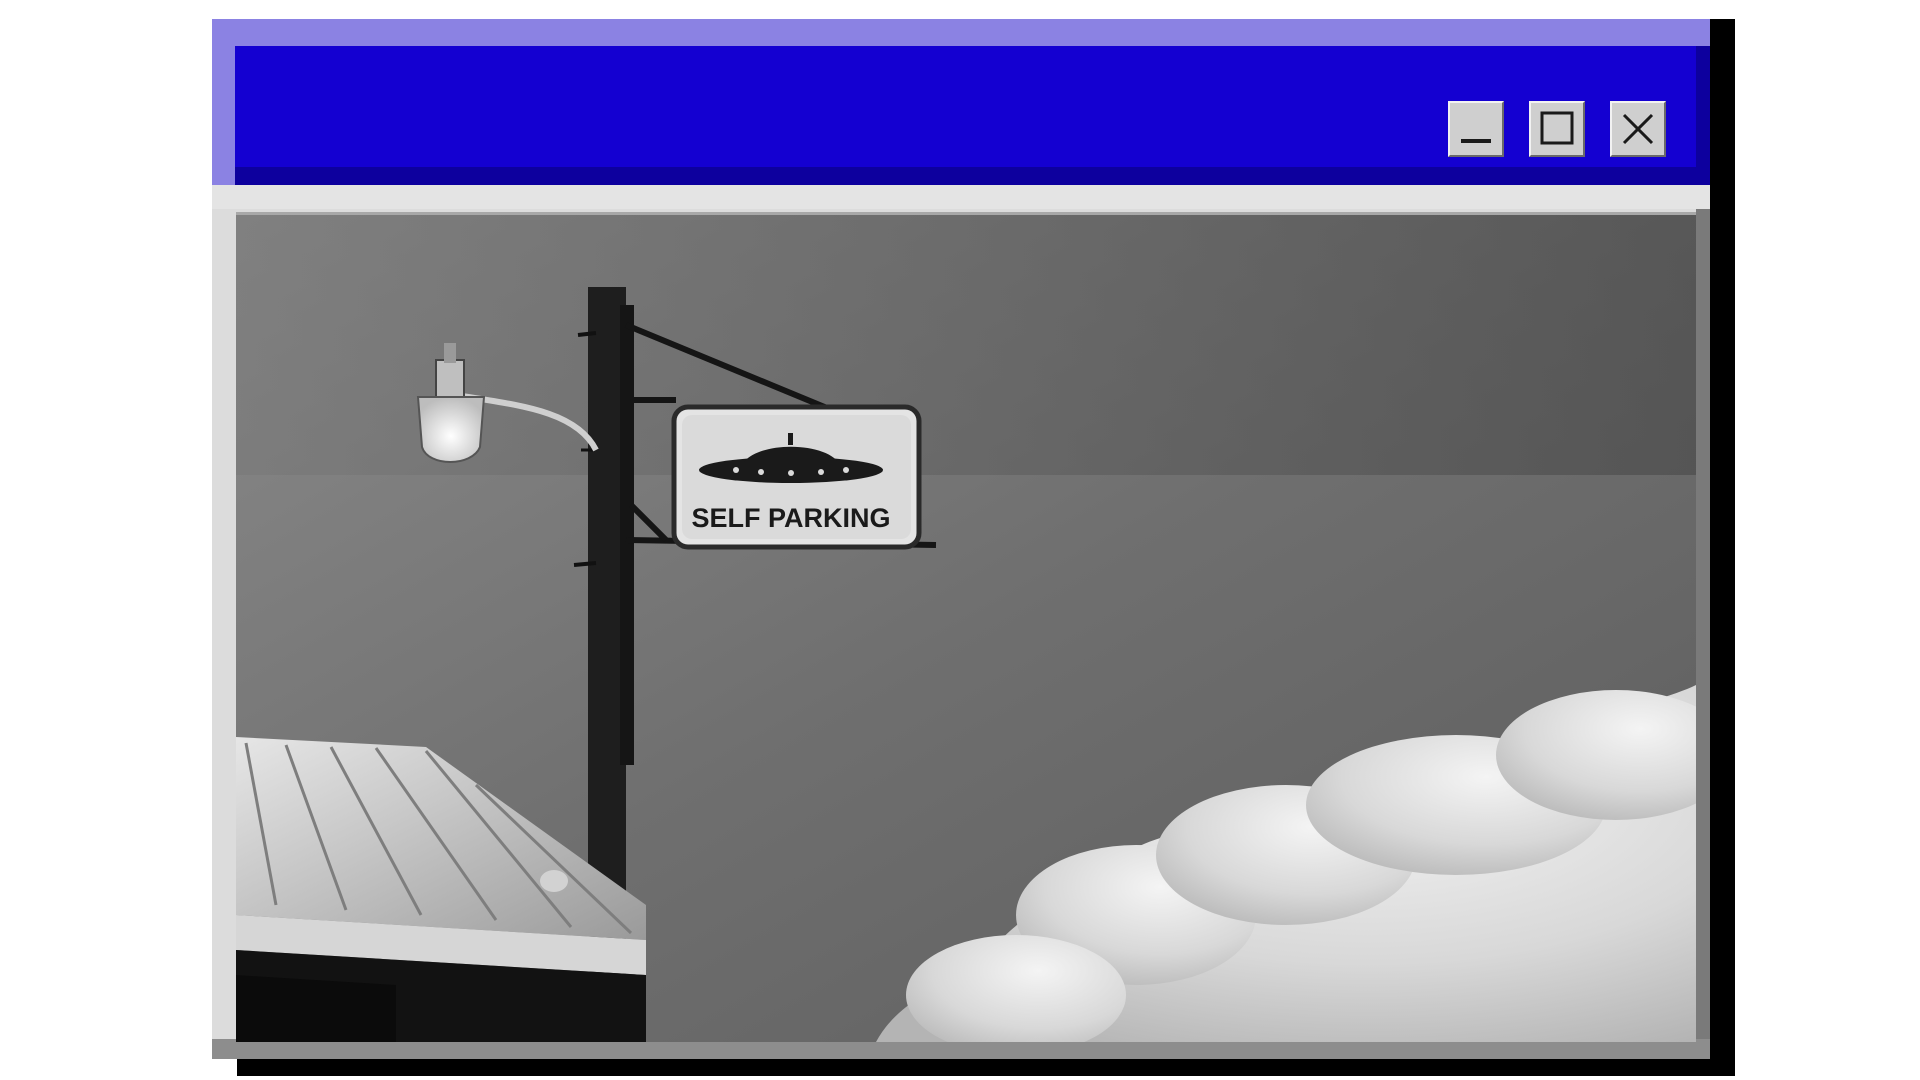 The image size is (1920, 1080). What do you see at coordinates (1476, 141) in the screenshot?
I see `minimize-icon` at bounding box center [1476, 141].